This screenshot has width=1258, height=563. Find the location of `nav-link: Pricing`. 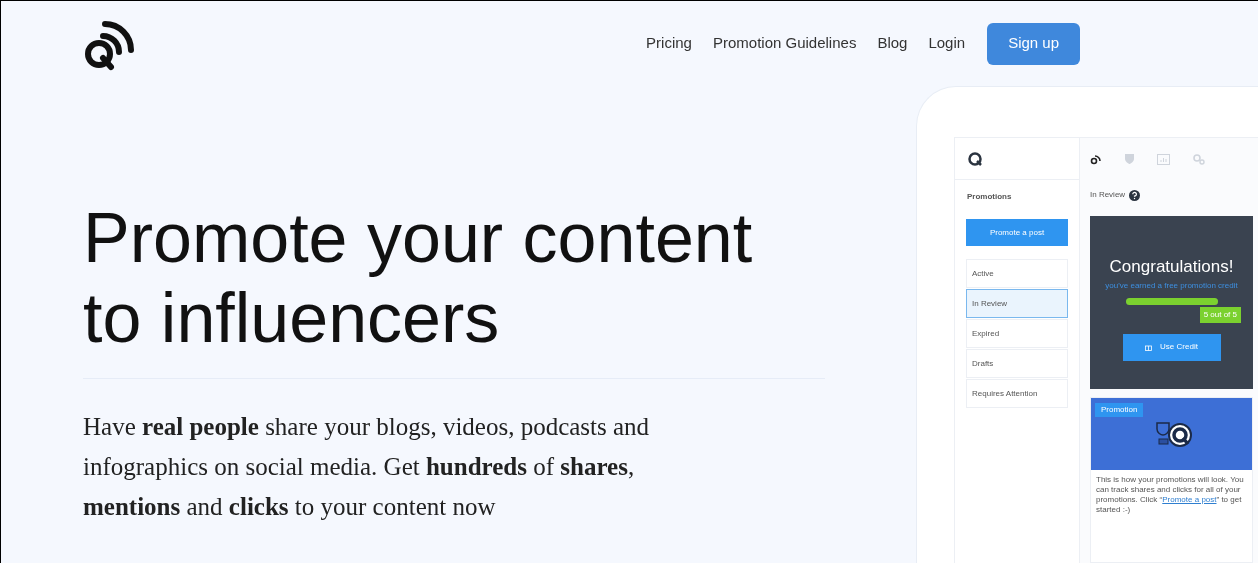

nav-link: Pricing is located at coordinates (669, 43).